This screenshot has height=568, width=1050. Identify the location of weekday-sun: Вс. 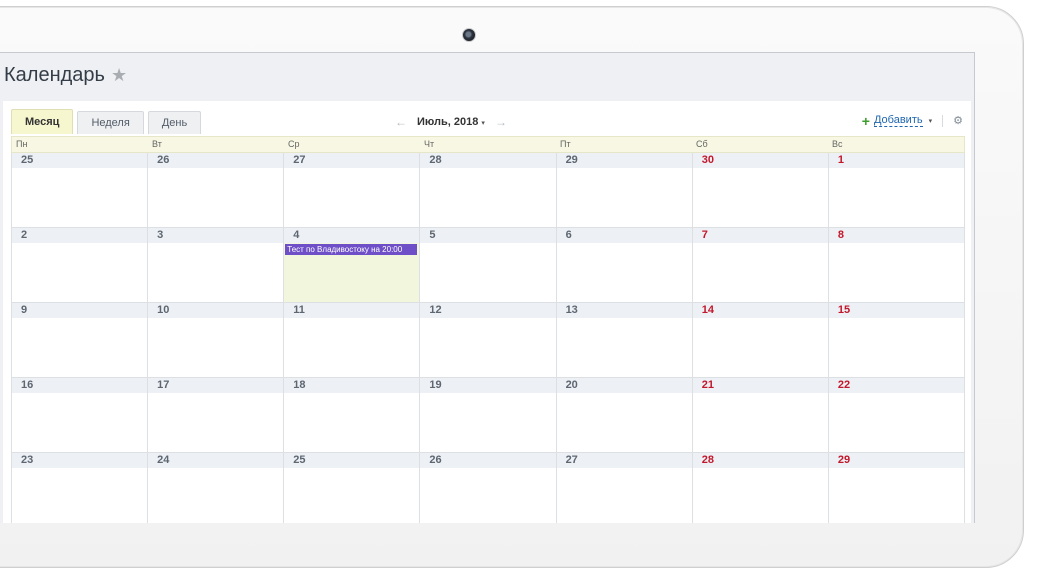
(837, 144).